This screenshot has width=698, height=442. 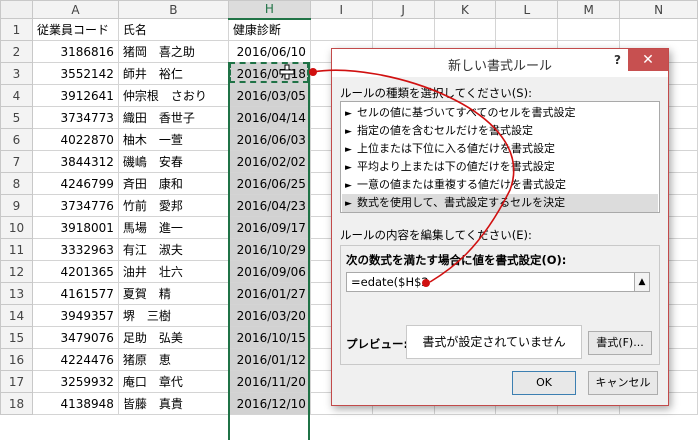 I want to click on employee-name-cell: 庵口 章代, so click(x=173, y=381).